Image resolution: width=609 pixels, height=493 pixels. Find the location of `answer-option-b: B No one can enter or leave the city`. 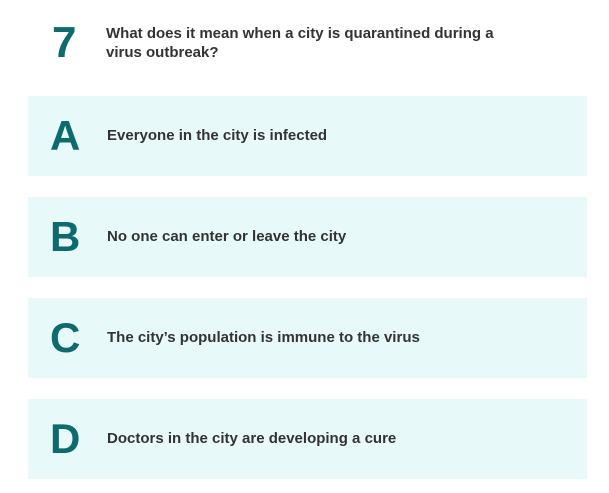

answer-option-b: B No one can enter or leave the city is located at coordinates (307, 237).